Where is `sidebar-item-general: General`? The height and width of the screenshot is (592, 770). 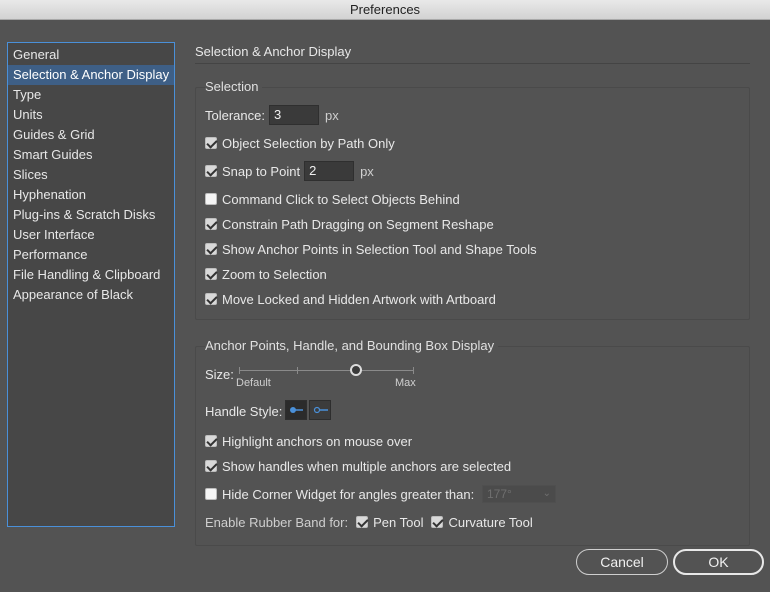 sidebar-item-general: General is located at coordinates (91, 55).